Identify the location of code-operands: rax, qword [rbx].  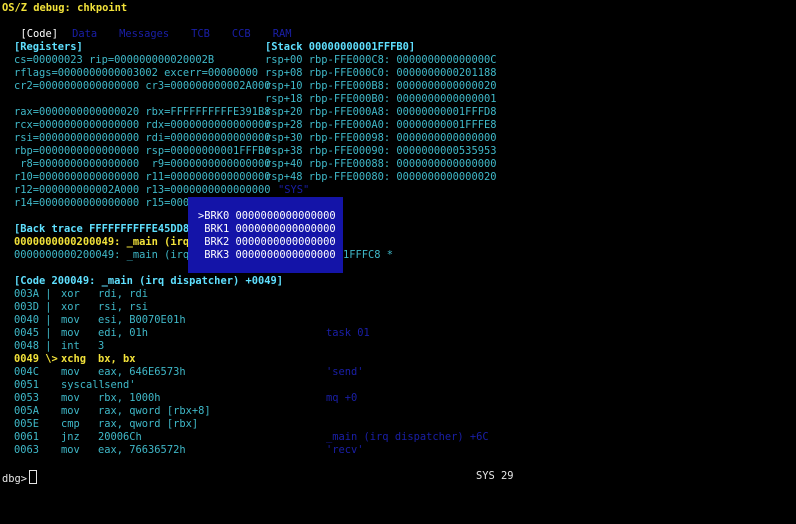
(148, 424).